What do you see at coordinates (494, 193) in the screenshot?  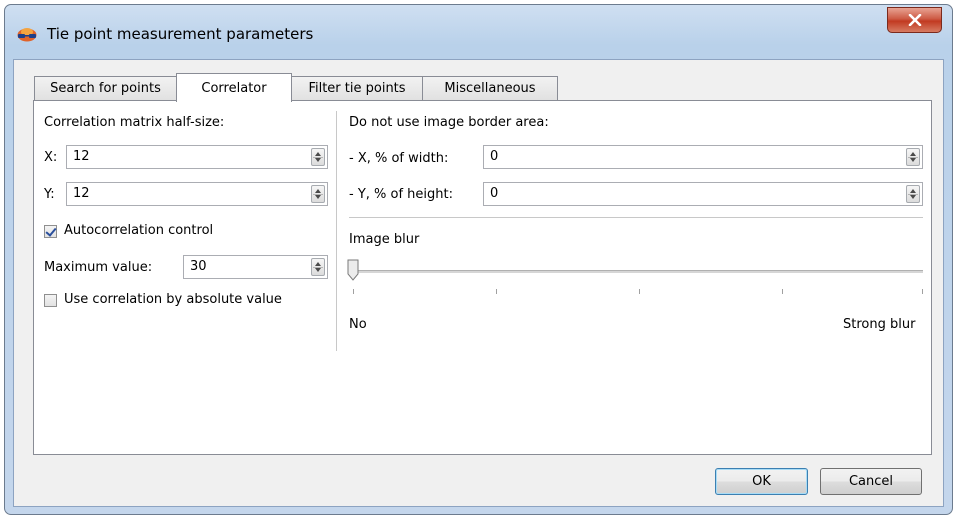 I see `border-y-value: 0` at bounding box center [494, 193].